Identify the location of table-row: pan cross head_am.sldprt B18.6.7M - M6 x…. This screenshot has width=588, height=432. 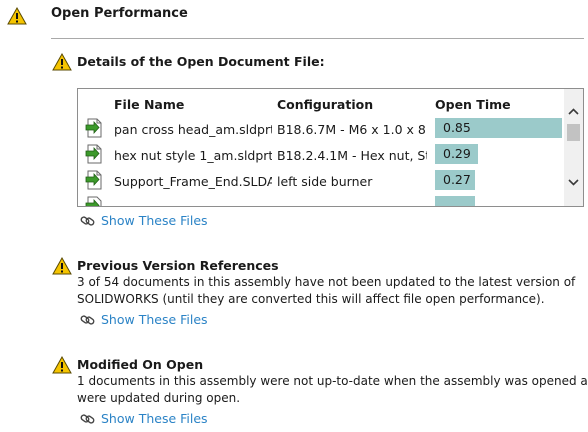
(320, 130).